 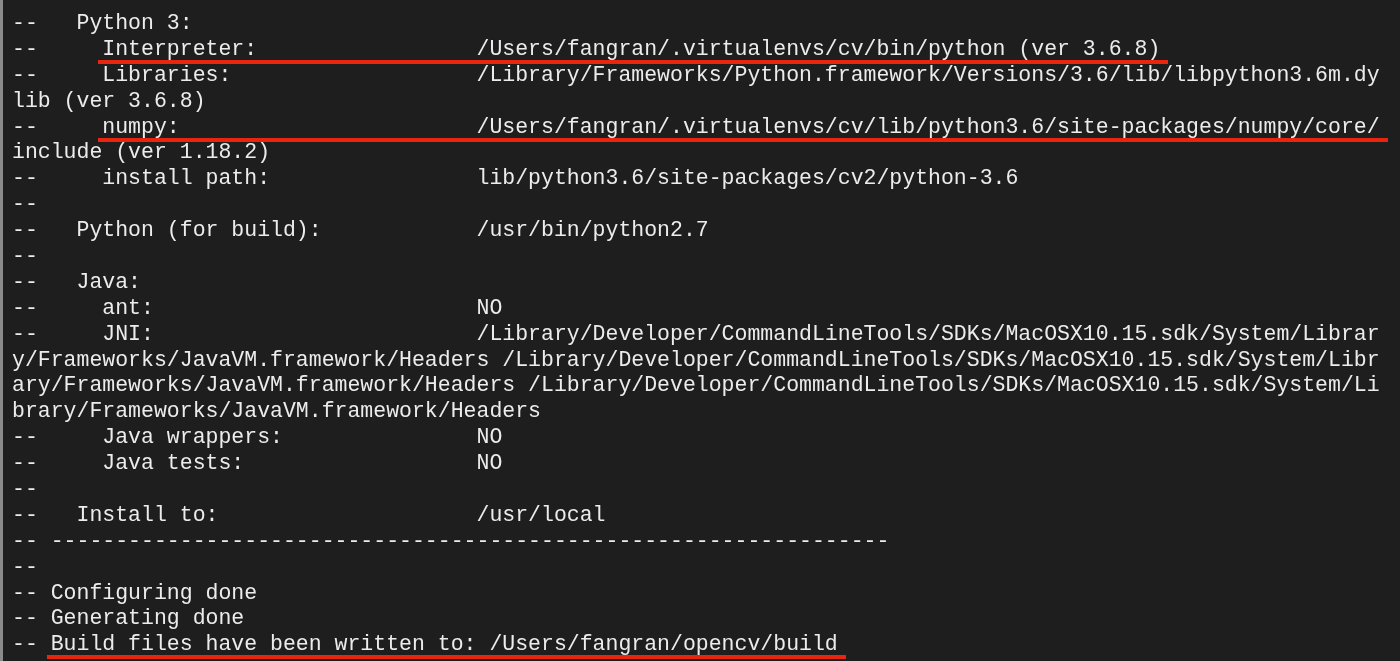 What do you see at coordinates (77, 282) in the screenshot?
I see `terminal-line: -- Java:` at bounding box center [77, 282].